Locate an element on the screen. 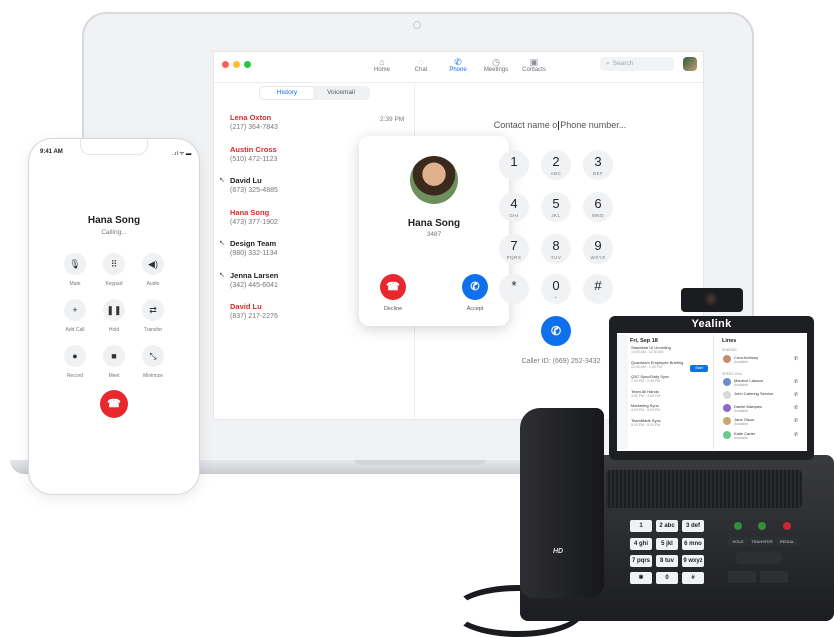  event-time: 4:00 PM - 5:00 PM is located at coordinates (646, 410).